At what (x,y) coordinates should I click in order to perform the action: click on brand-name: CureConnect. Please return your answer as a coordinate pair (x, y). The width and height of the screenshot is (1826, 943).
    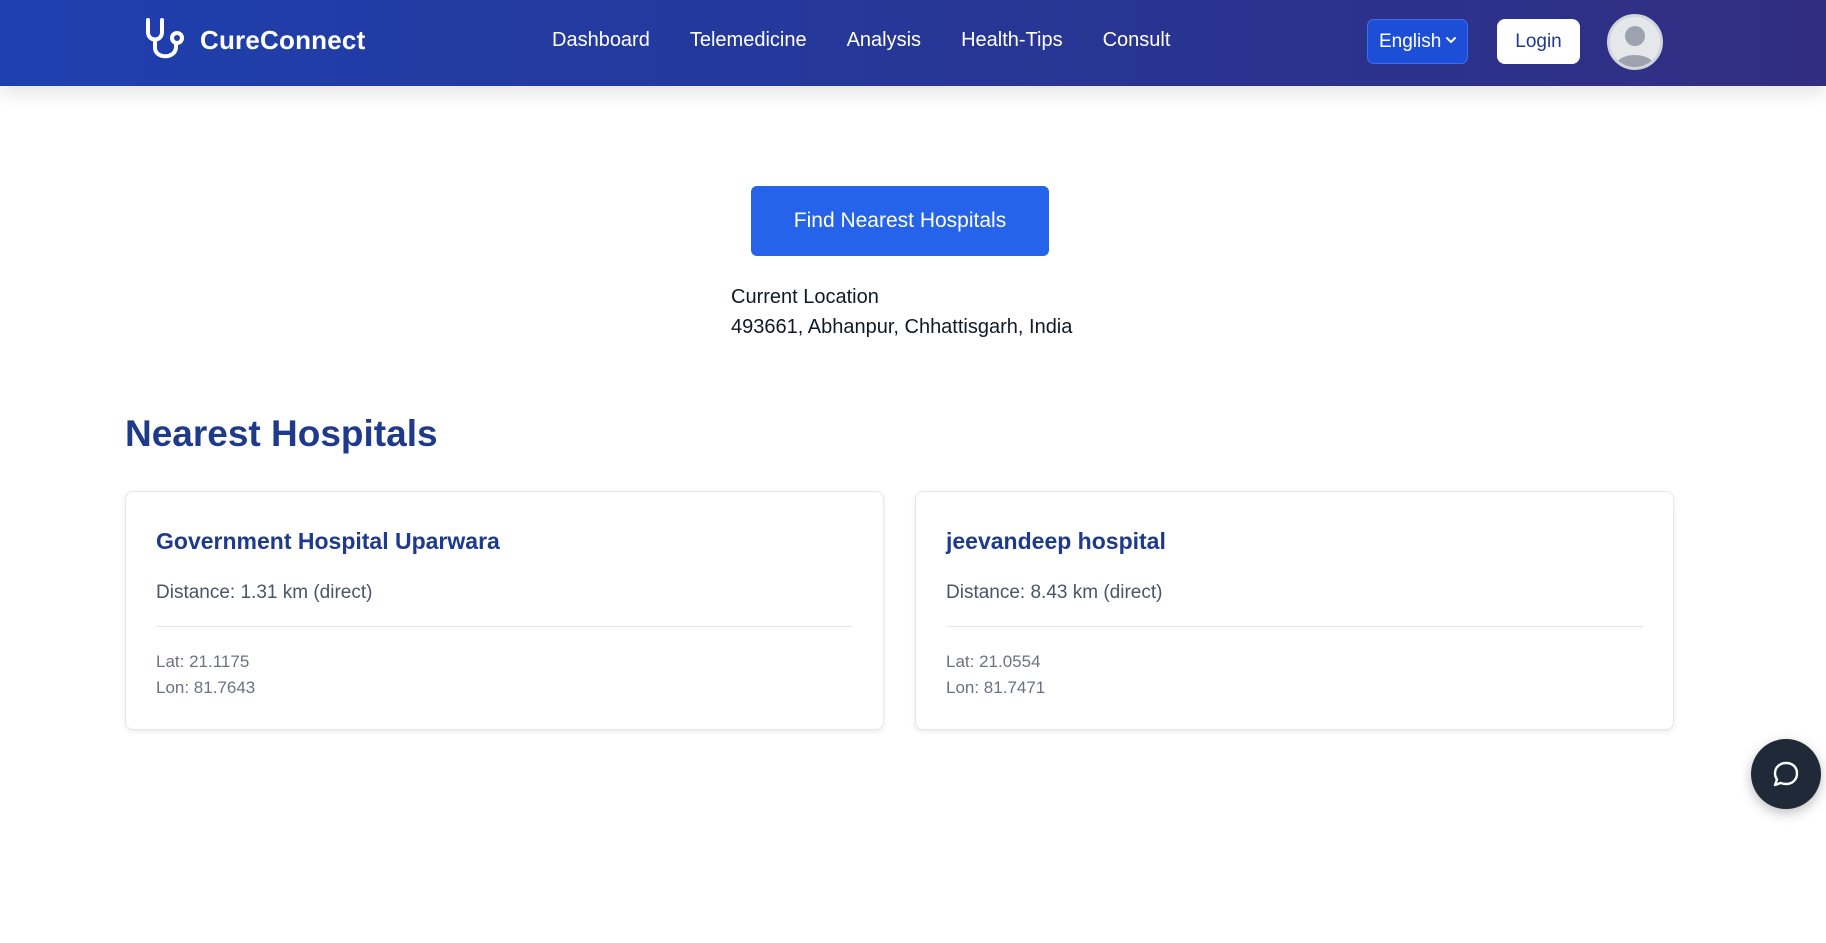
    Looking at the image, I should click on (283, 39).